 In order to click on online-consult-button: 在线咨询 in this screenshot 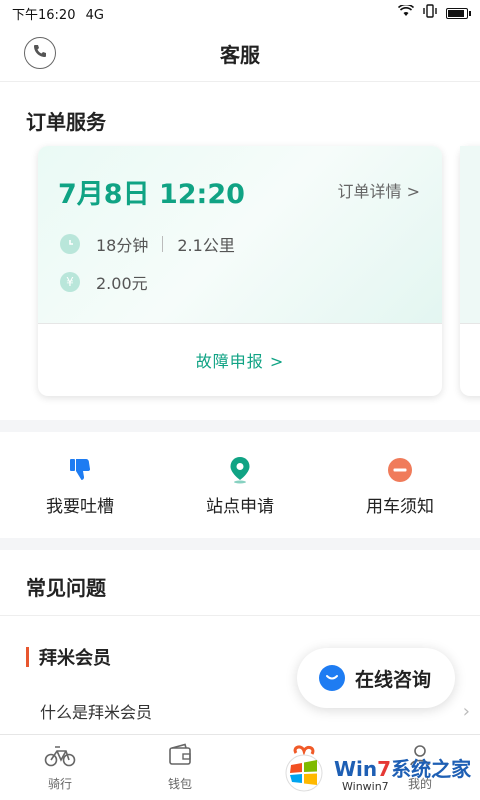, I will do `click(376, 678)`.